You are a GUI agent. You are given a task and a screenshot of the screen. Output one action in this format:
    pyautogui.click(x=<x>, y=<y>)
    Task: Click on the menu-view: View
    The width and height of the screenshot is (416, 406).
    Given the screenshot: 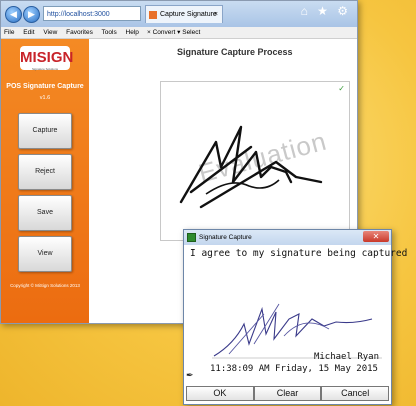 What is the action you would take?
    pyautogui.click(x=50, y=32)
    